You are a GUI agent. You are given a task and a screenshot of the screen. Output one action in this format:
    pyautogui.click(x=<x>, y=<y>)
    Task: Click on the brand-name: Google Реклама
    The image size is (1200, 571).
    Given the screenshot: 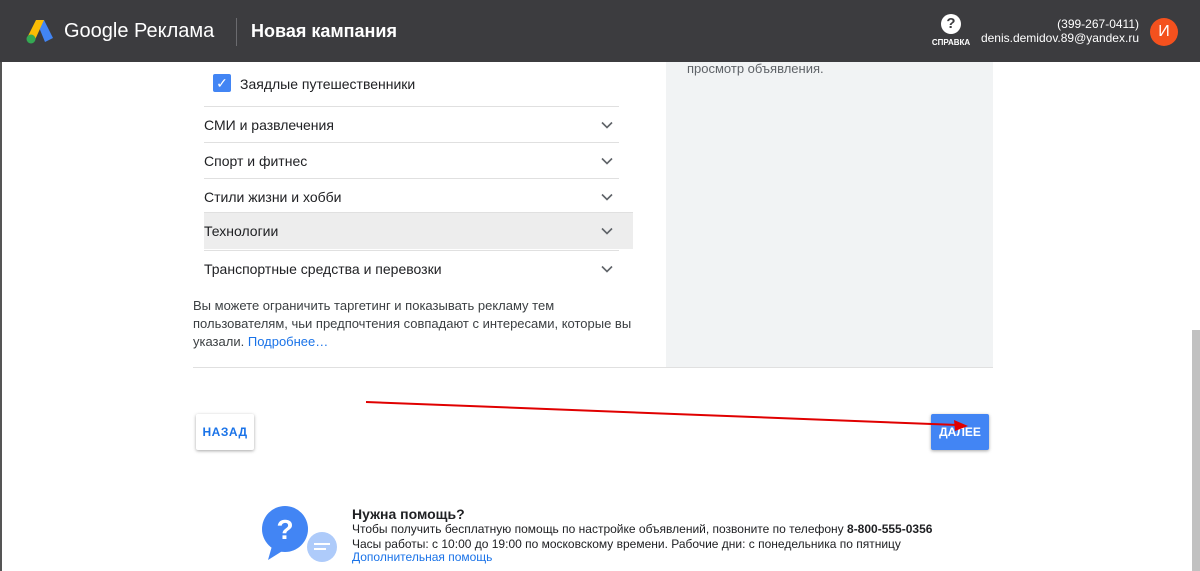 What is the action you would take?
    pyautogui.click(x=139, y=31)
    